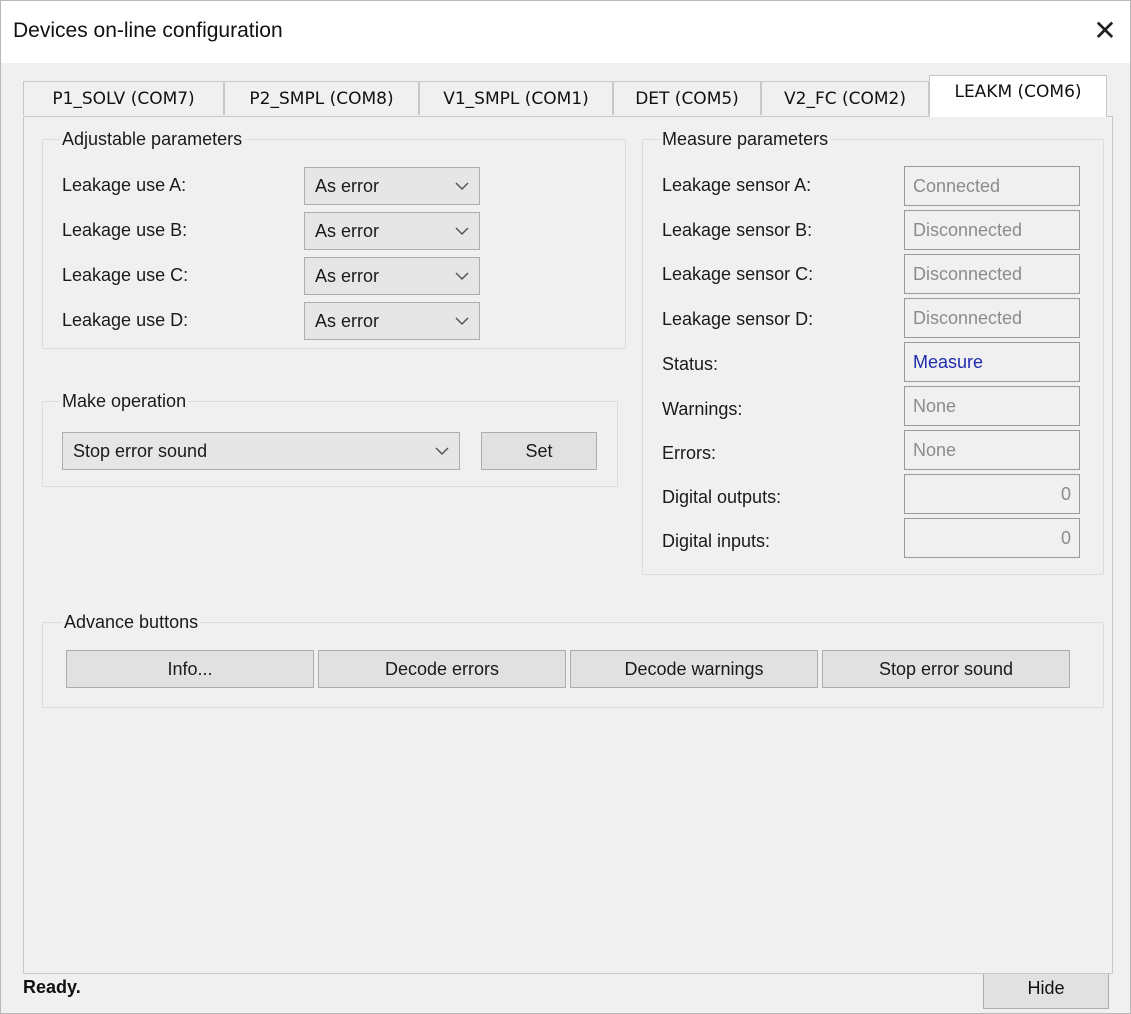 The image size is (1131, 1014). Describe the element at coordinates (687, 98) in the screenshot. I see `tab-det: DET (COM5)` at that location.